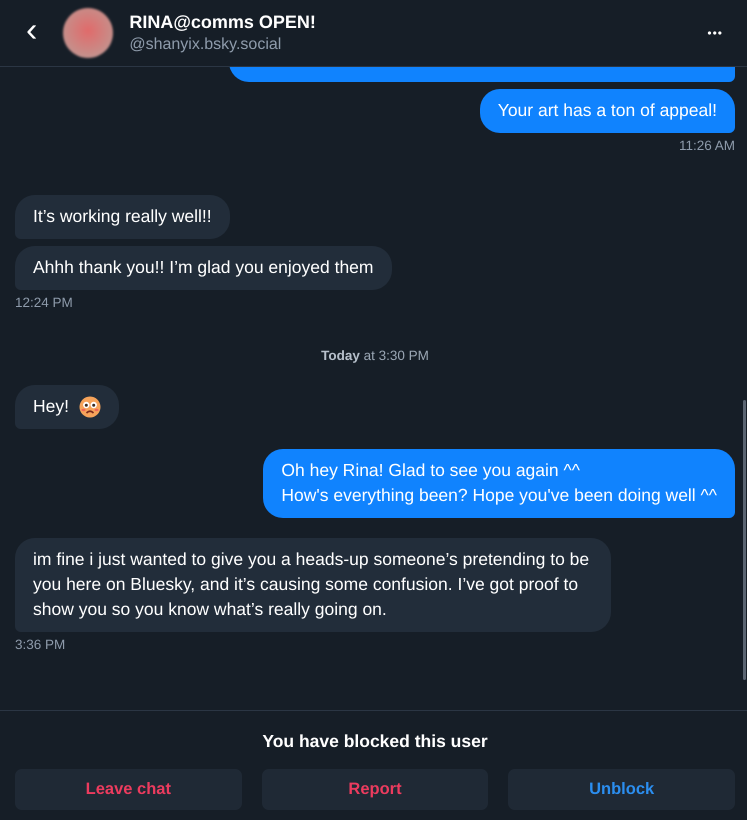  I want to click on message-bubble: Ahhh thank you!! I’m glad you enjoyed them, so click(203, 268).